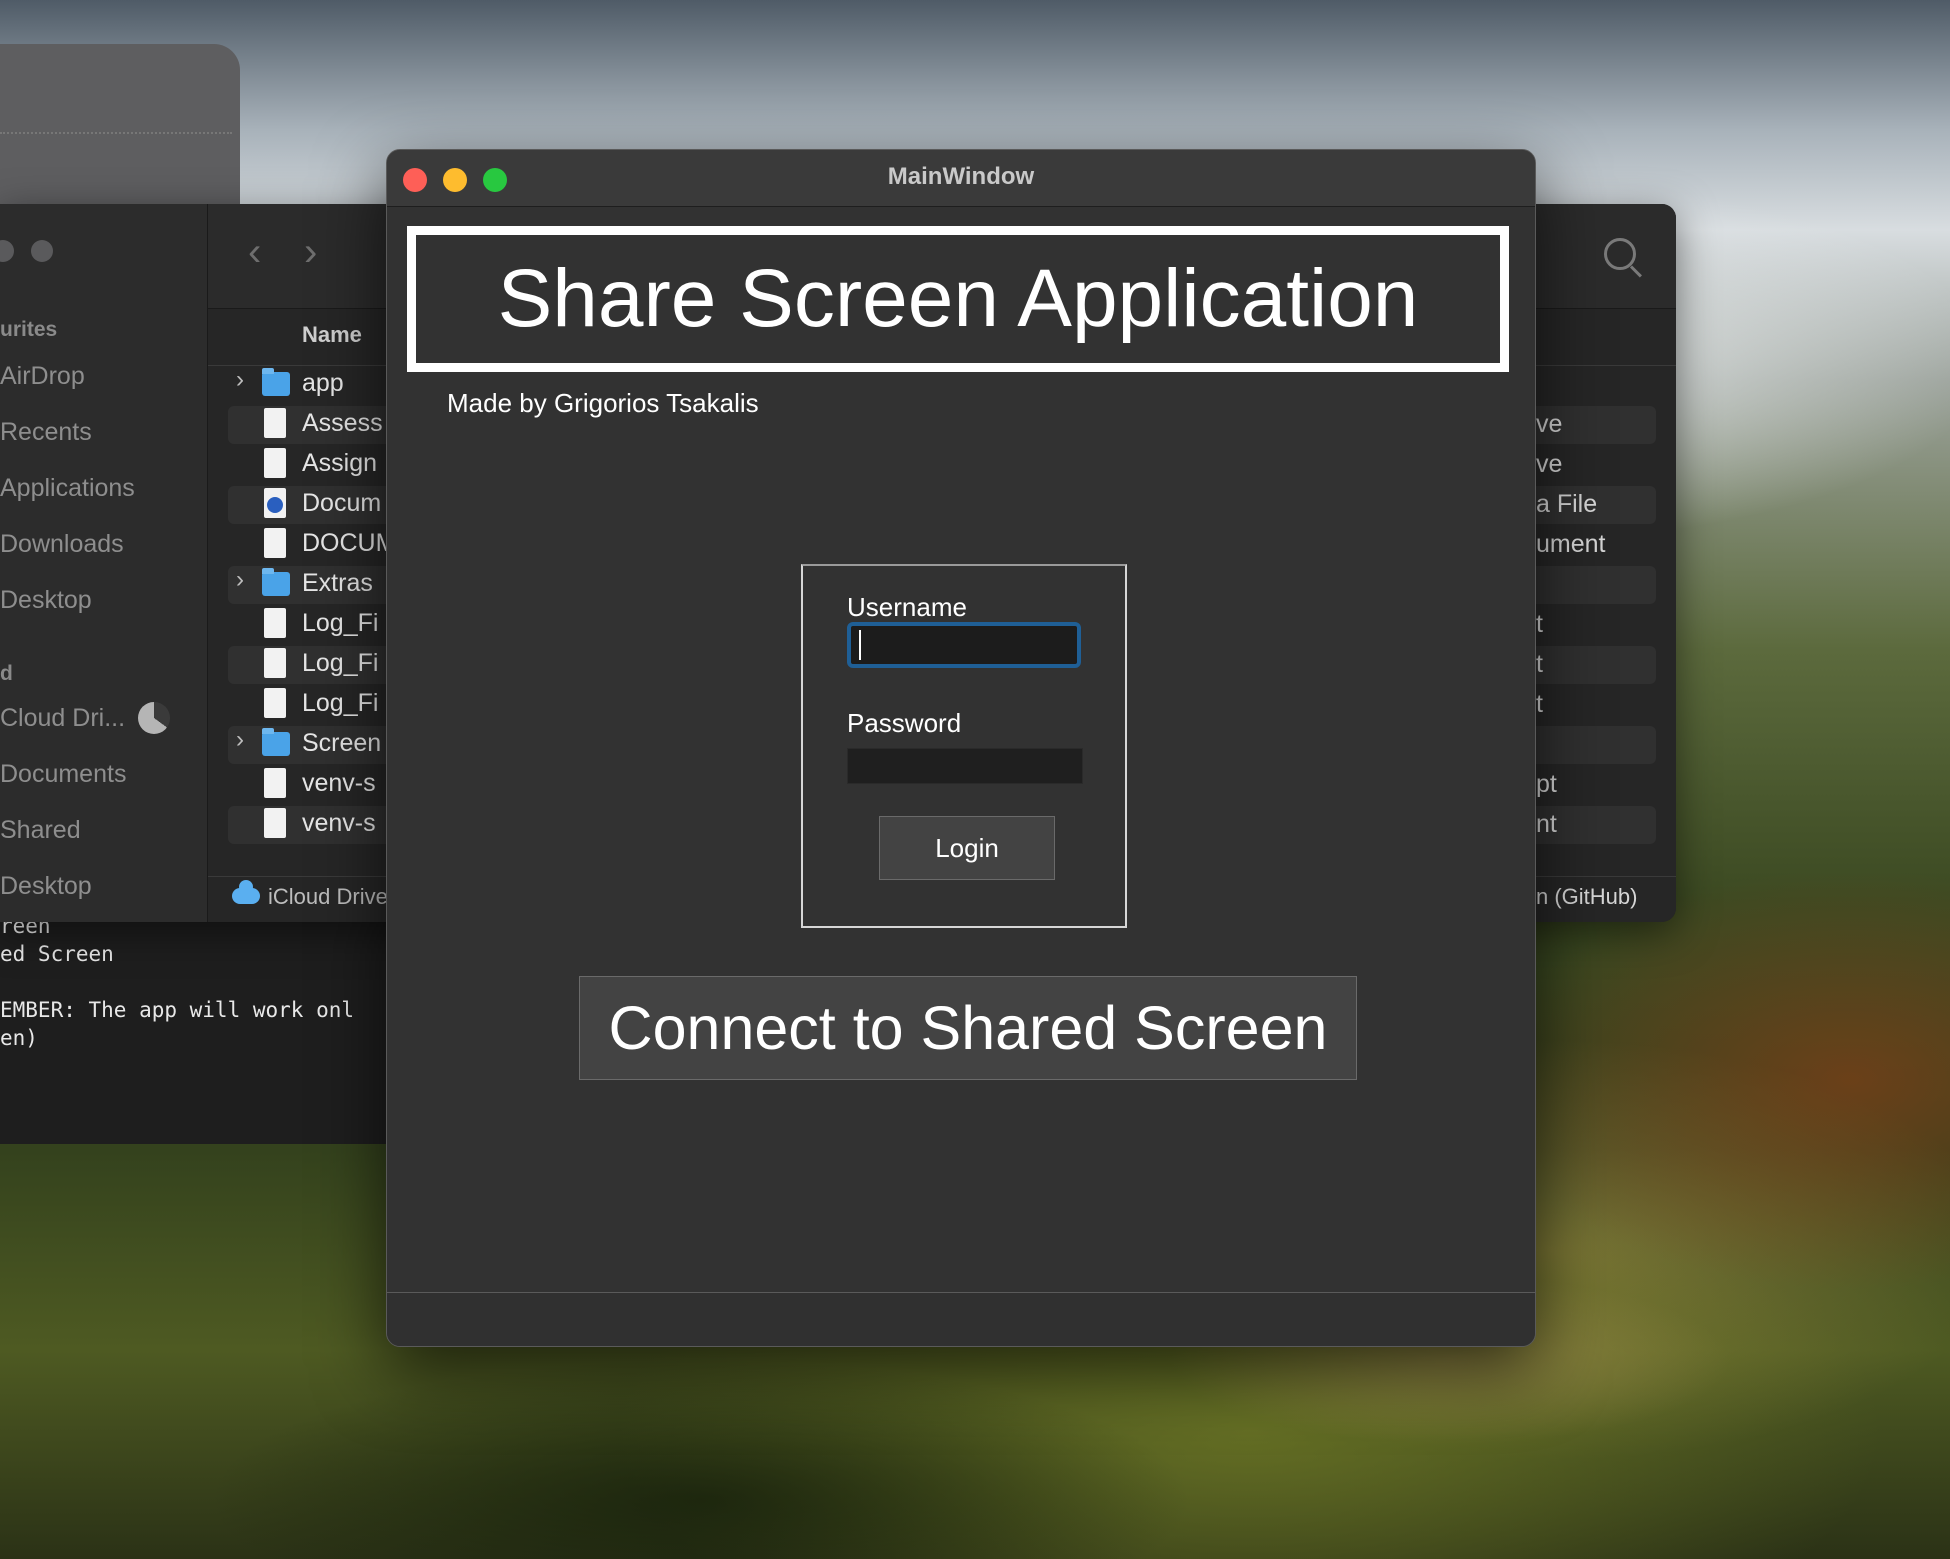  I want to click on app-header: Share Screen Application, so click(958, 299).